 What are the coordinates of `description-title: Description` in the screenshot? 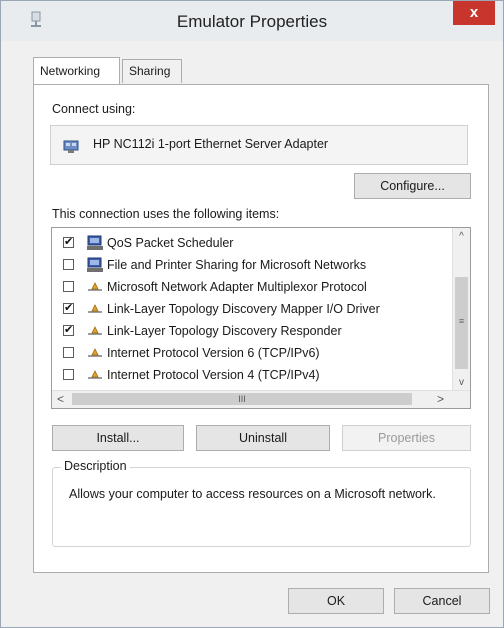 It's located at (95, 466).